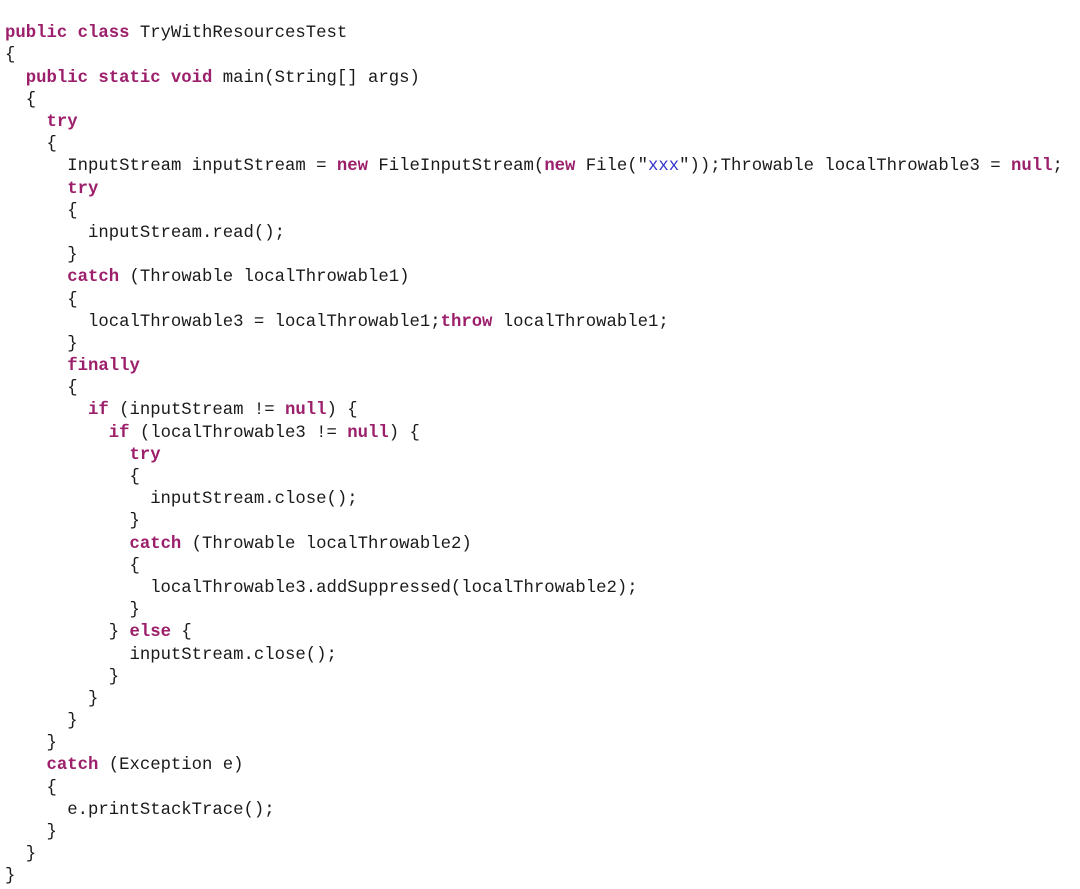 This screenshot has width=1080, height=889. Describe the element at coordinates (664, 167) in the screenshot. I see `code-string-literal: xxx` at that location.